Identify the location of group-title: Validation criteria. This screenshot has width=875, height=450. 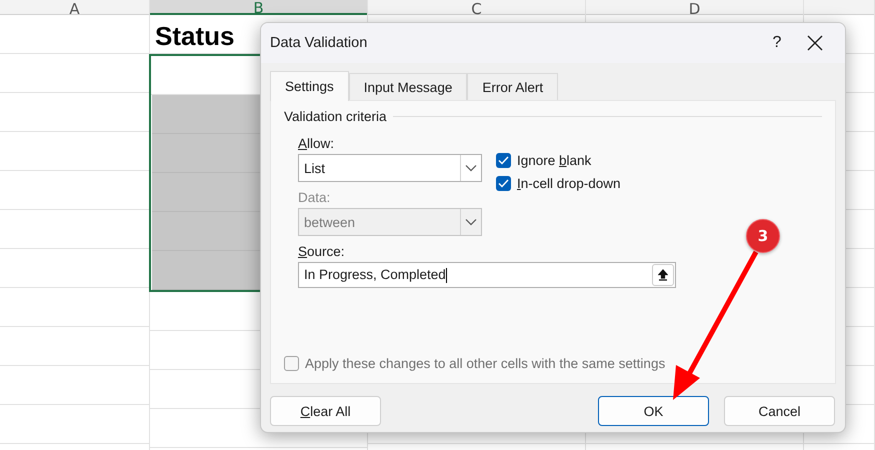
(335, 116).